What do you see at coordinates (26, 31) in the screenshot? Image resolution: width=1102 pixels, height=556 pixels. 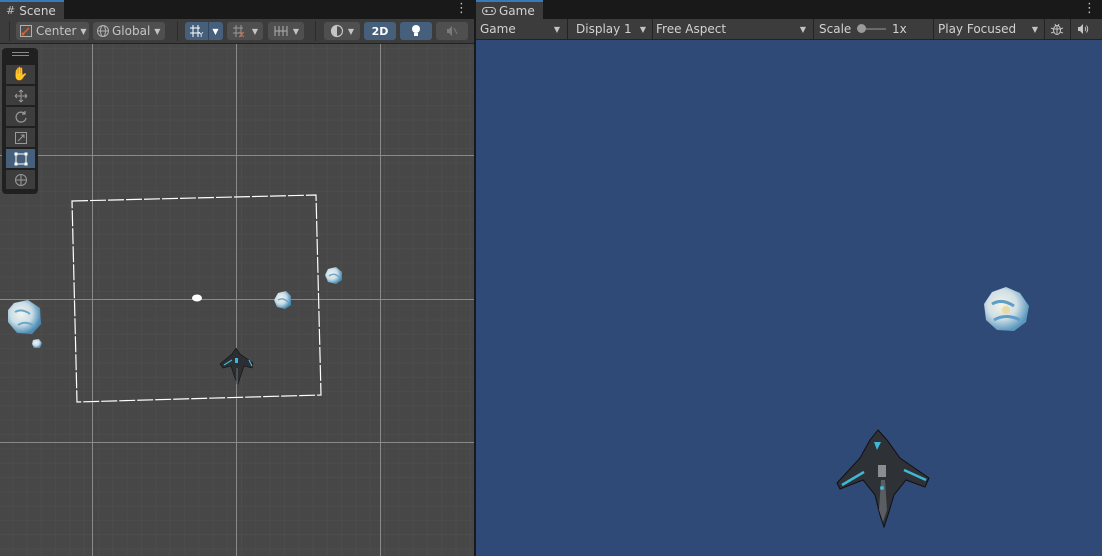 I see `pivot-icon` at bounding box center [26, 31].